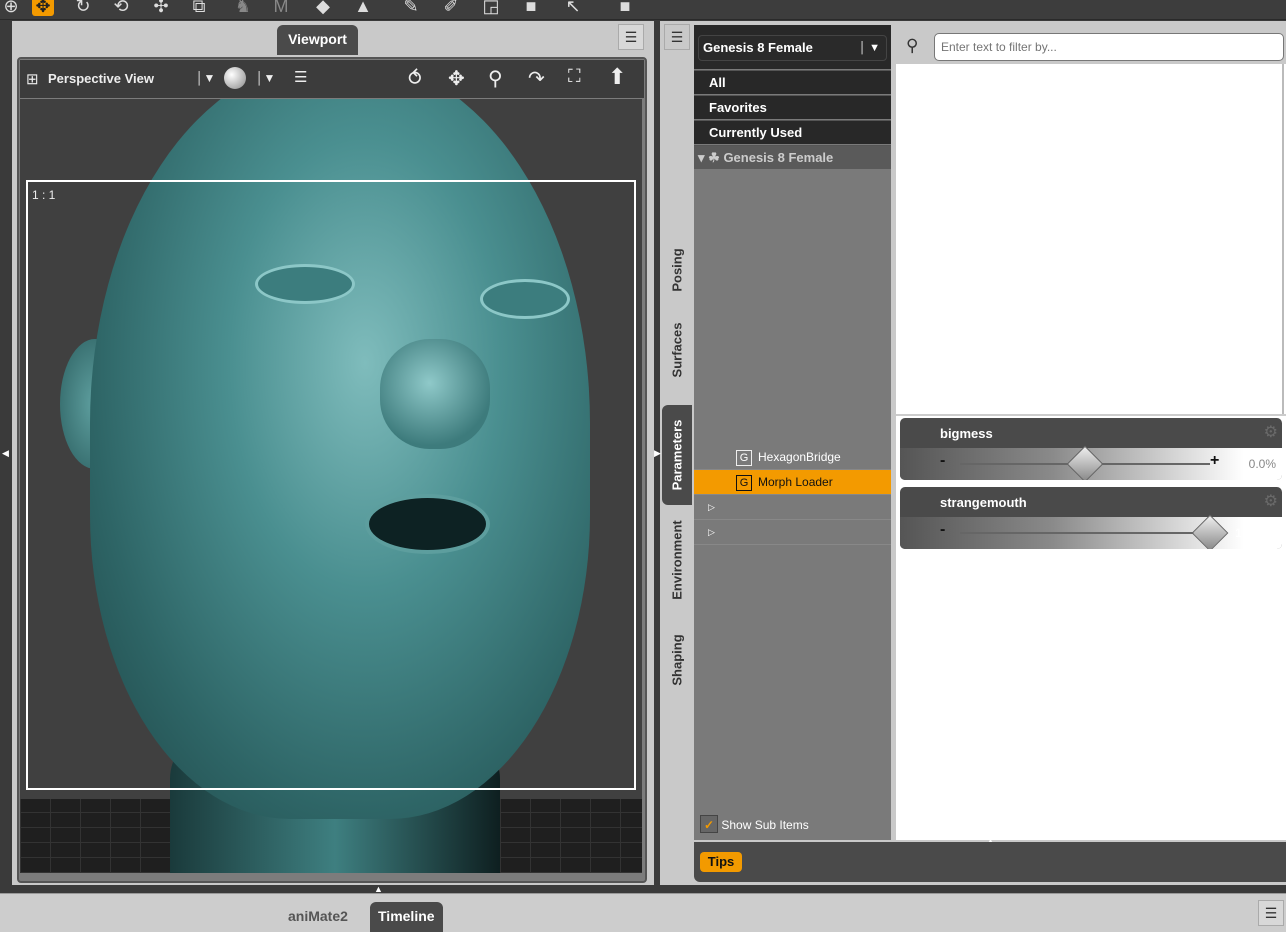 The height and width of the screenshot is (932, 1286). Describe the element at coordinates (677, 270) in the screenshot. I see `tab-posing: Posing` at that location.